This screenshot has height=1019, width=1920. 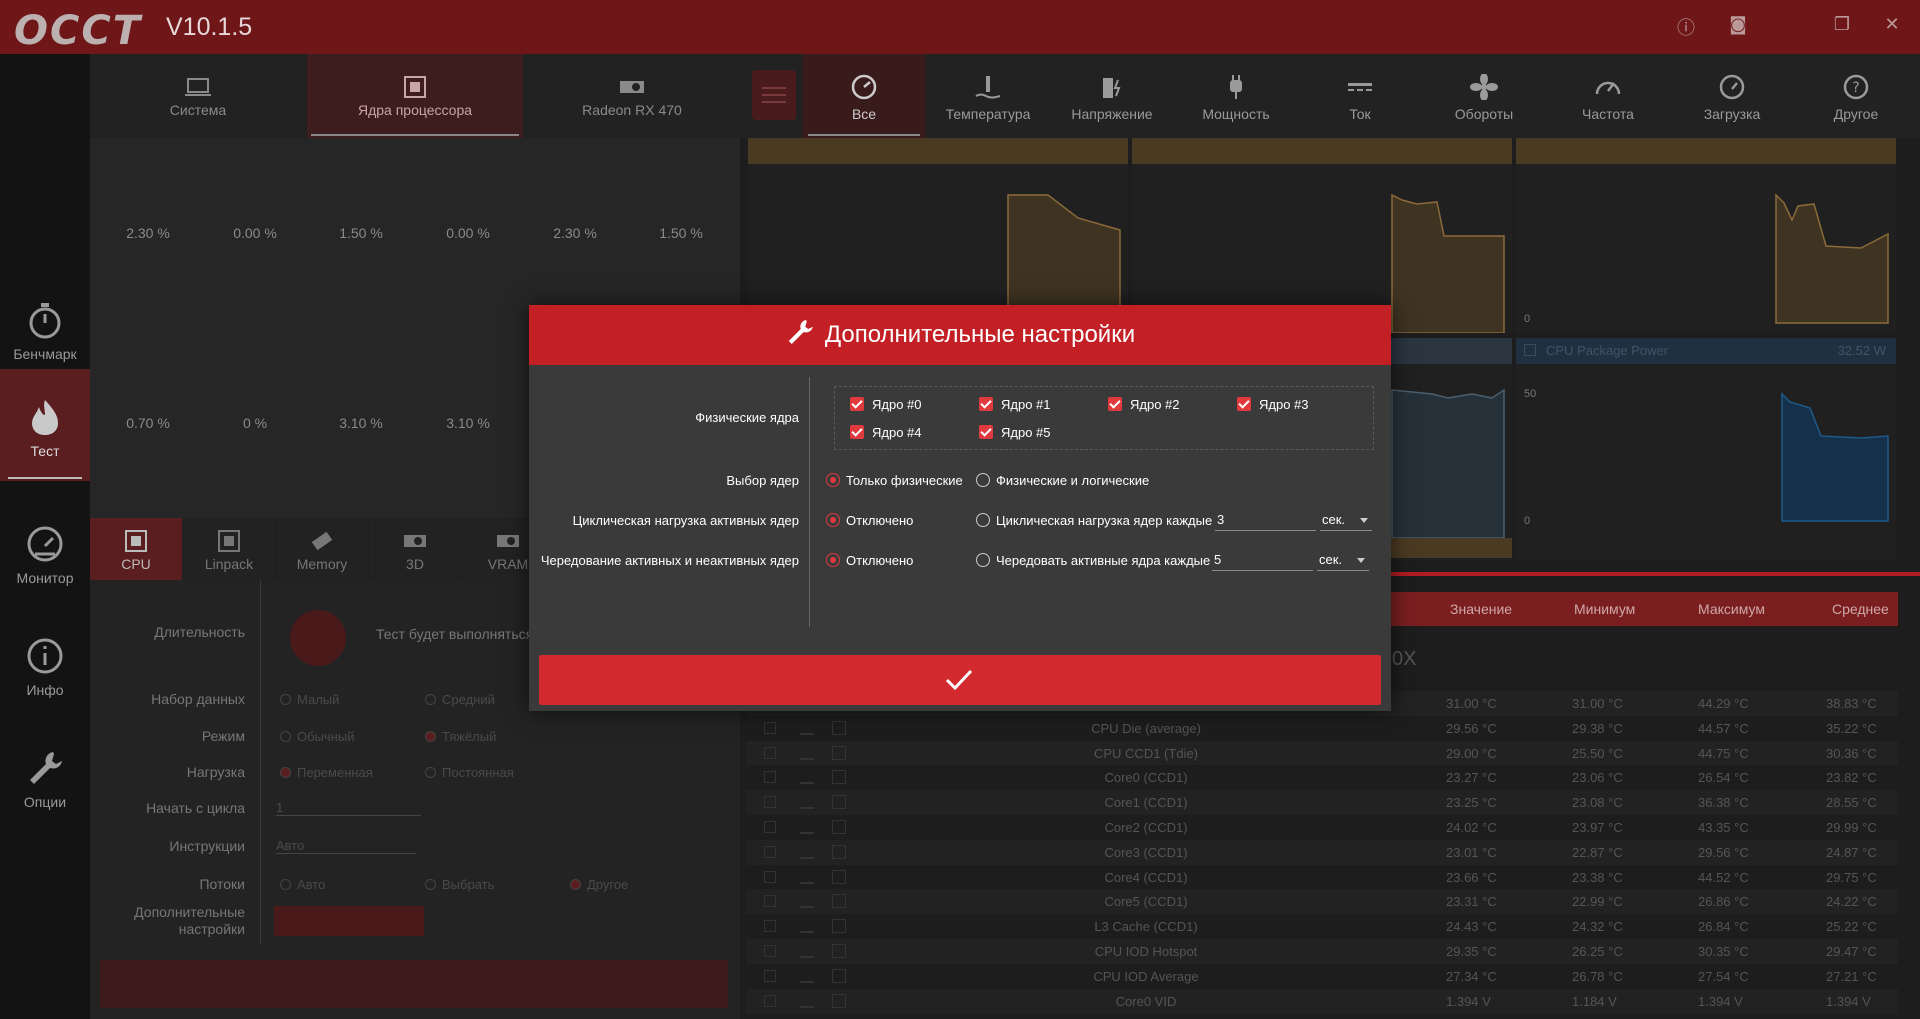 I want to click on tab-frequency: Частота, so click(x=1608, y=96).